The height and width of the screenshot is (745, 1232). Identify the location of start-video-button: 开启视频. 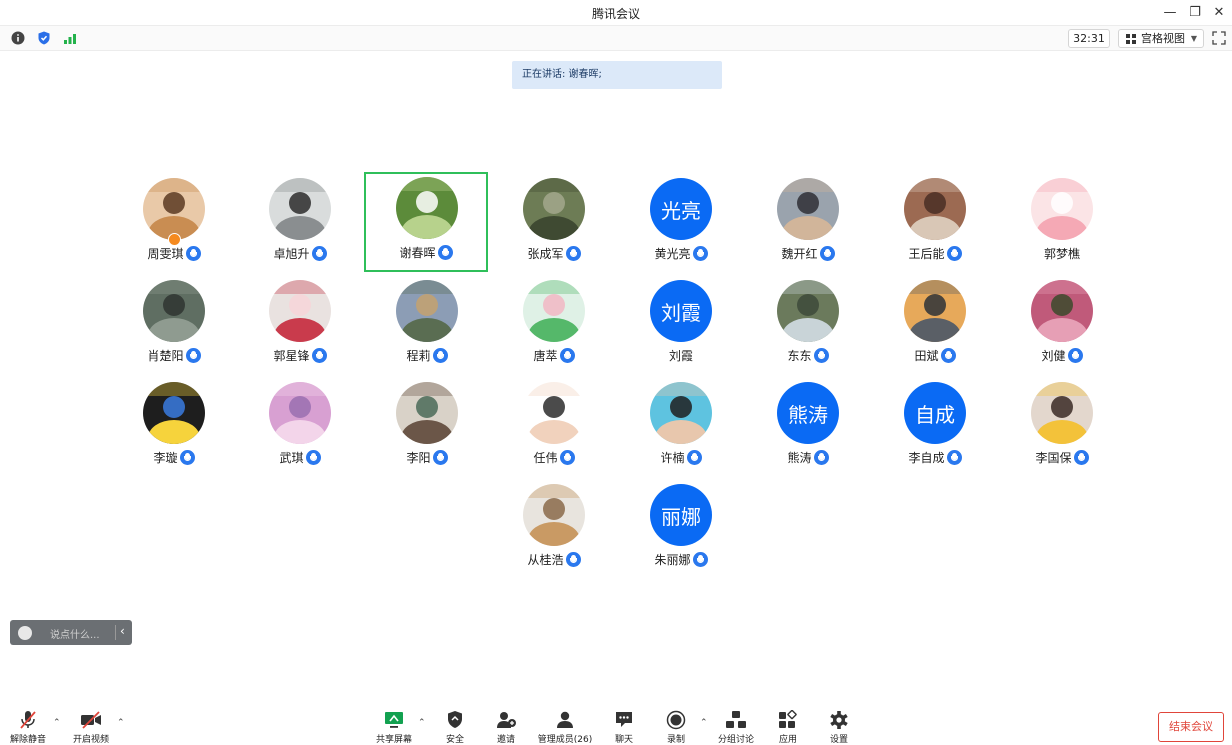
(91, 727).